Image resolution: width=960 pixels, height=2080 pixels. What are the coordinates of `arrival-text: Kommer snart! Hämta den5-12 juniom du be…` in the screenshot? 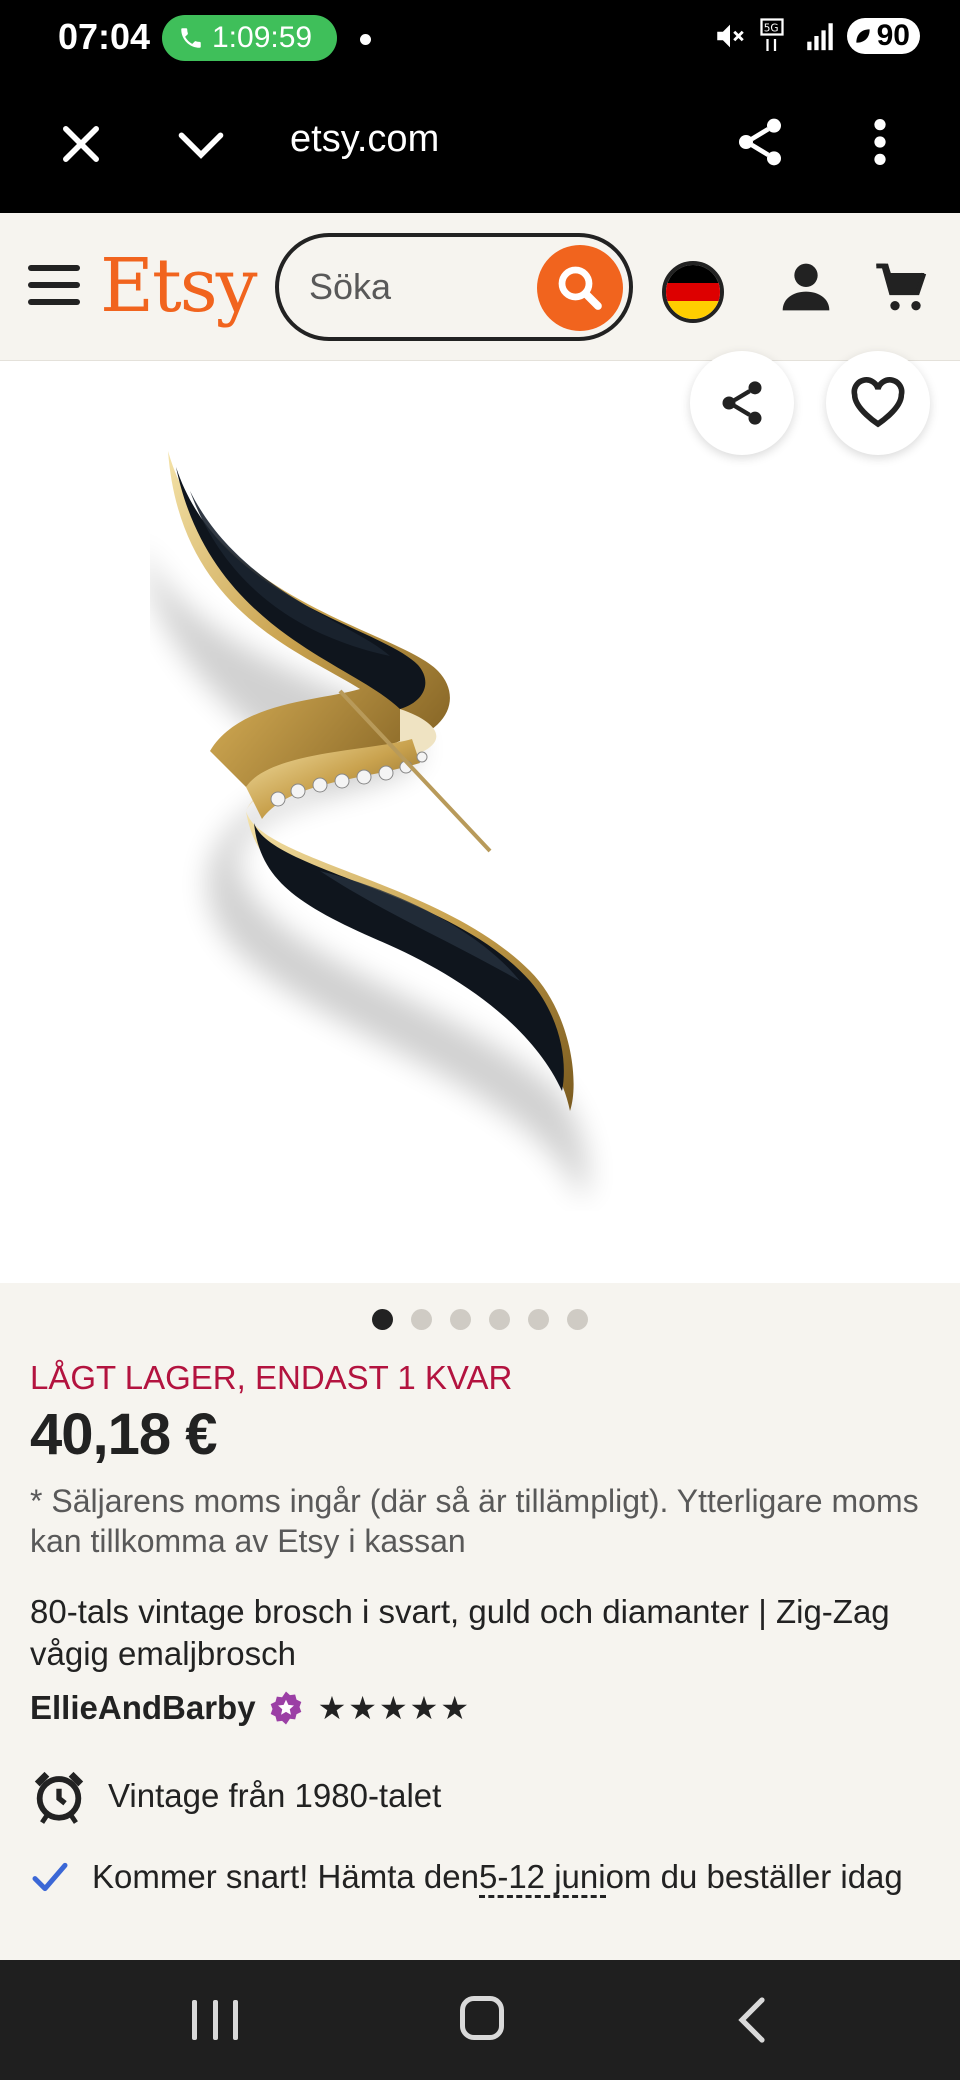 It's located at (497, 1877).